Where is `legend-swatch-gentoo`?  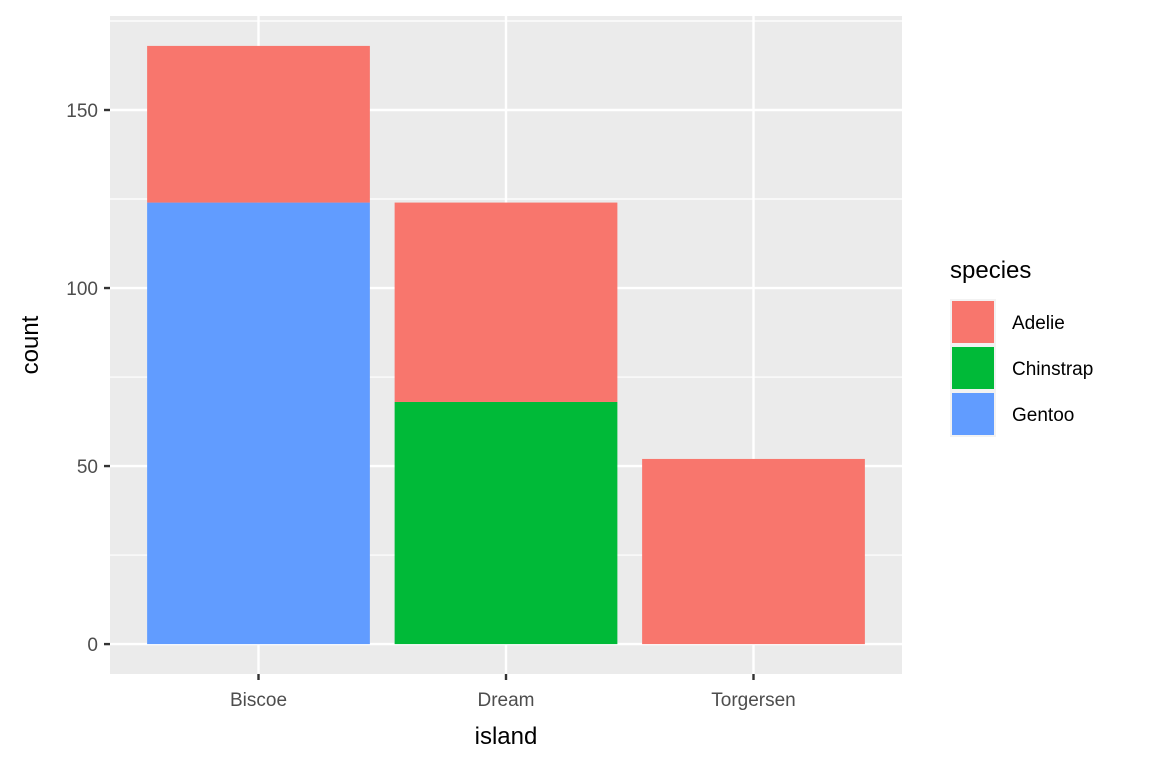
legend-swatch-gentoo is located at coordinates (973, 414).